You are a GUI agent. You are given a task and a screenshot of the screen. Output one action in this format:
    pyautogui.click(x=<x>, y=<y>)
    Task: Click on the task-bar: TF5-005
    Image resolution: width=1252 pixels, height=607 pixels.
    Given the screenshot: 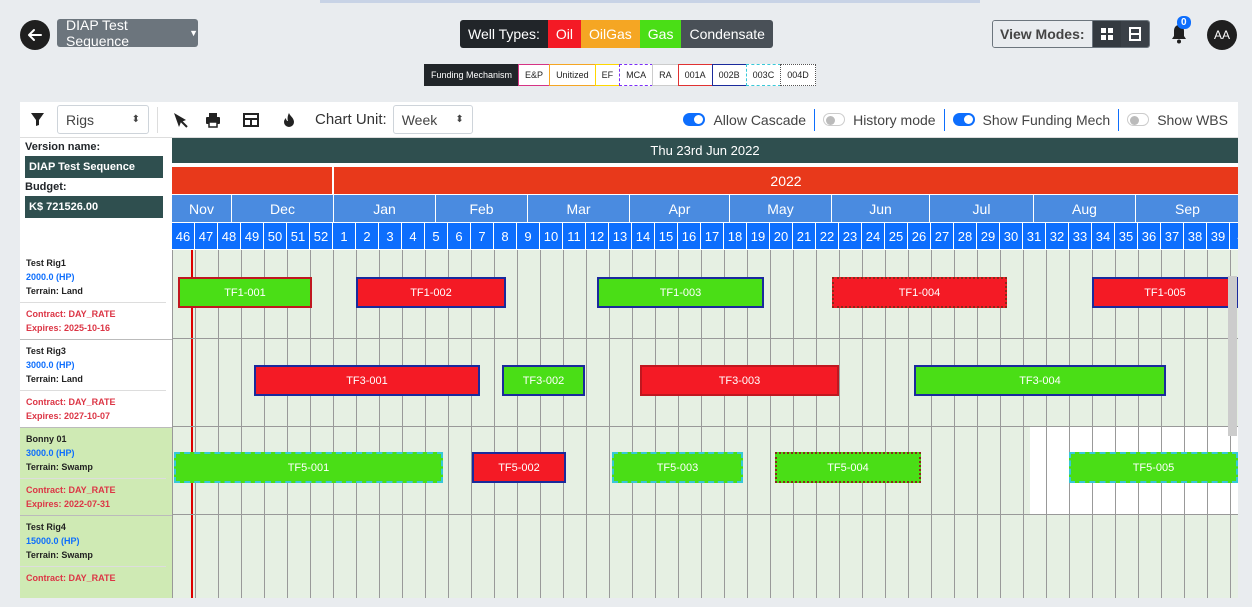 What is the action you would take?
    pyautogui.click(x=1153, y=467)
    